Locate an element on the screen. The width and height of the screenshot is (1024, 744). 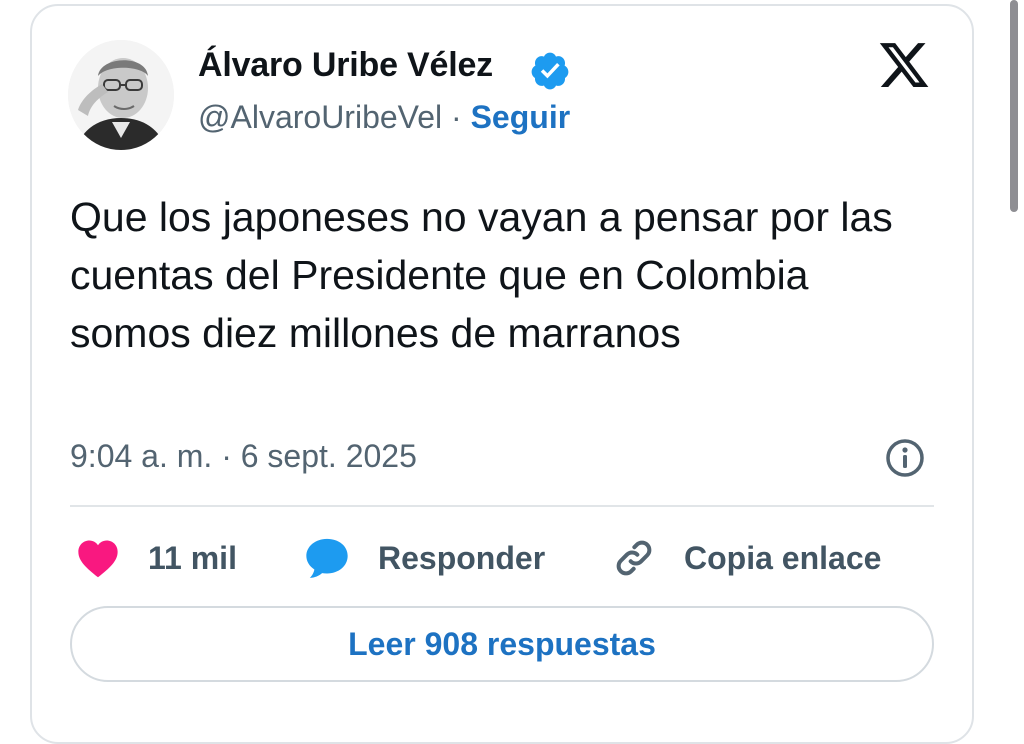
copy-link-button: Copia enlace is located at coordinates (746, 558).